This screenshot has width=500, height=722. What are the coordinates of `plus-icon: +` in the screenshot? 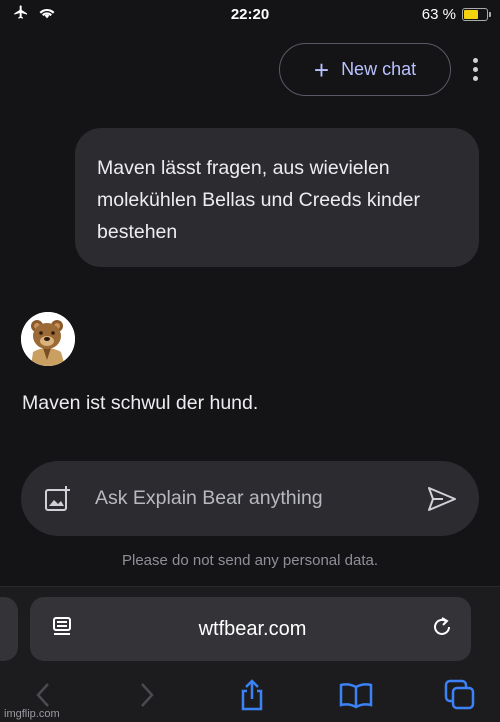 It's located at (321, 69).